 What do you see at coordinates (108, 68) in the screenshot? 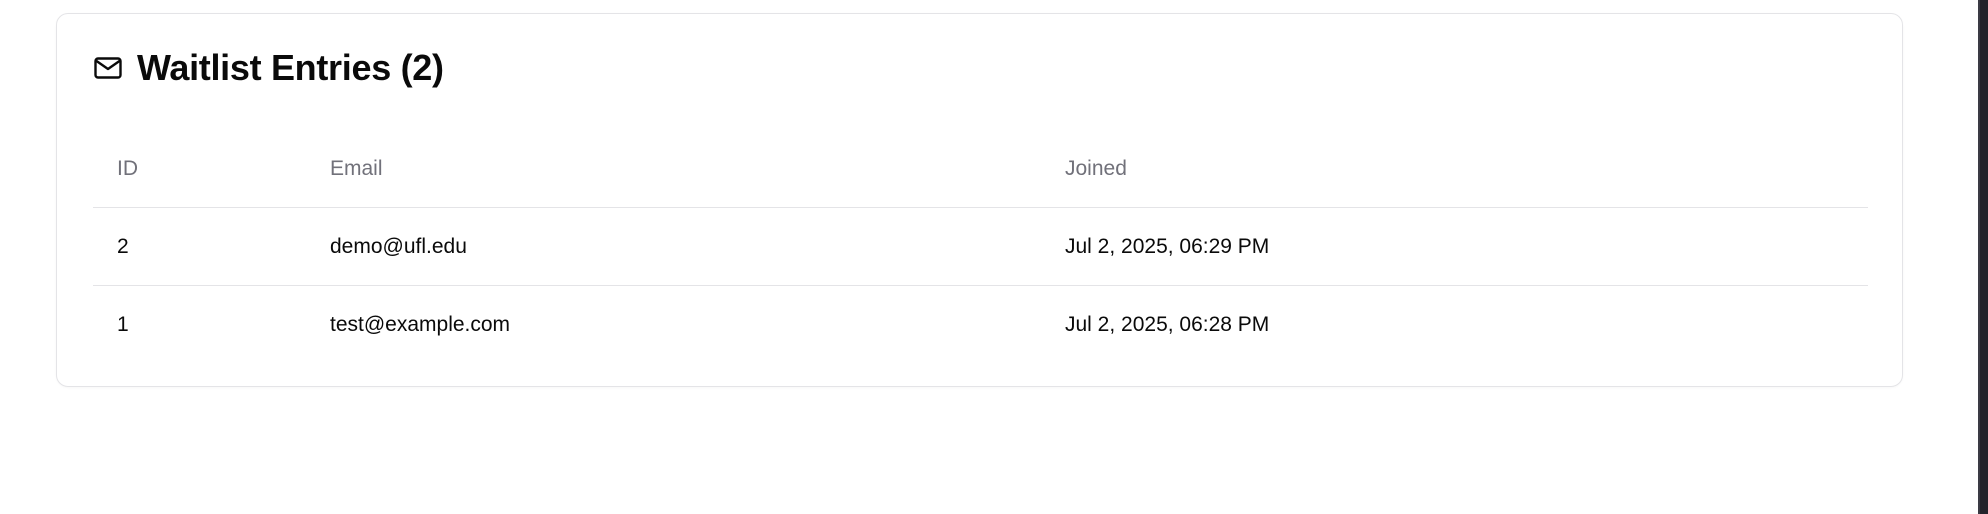
I see `mail-icon` at bounding box center [108, 68].